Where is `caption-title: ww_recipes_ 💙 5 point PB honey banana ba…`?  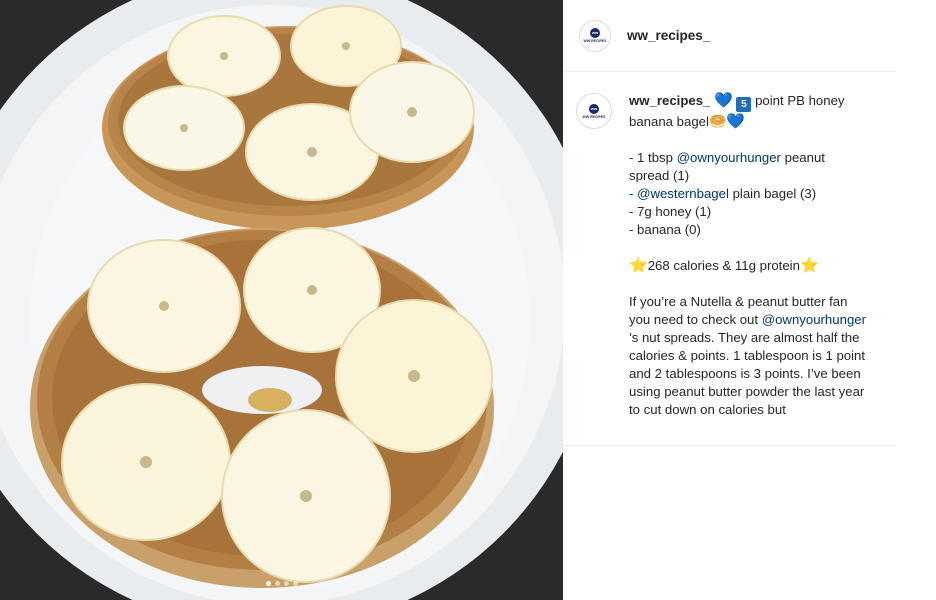 caption-title: ww_recipes_ 💙 5 point PB honey banana ba… is located at coordinates (748, 111).